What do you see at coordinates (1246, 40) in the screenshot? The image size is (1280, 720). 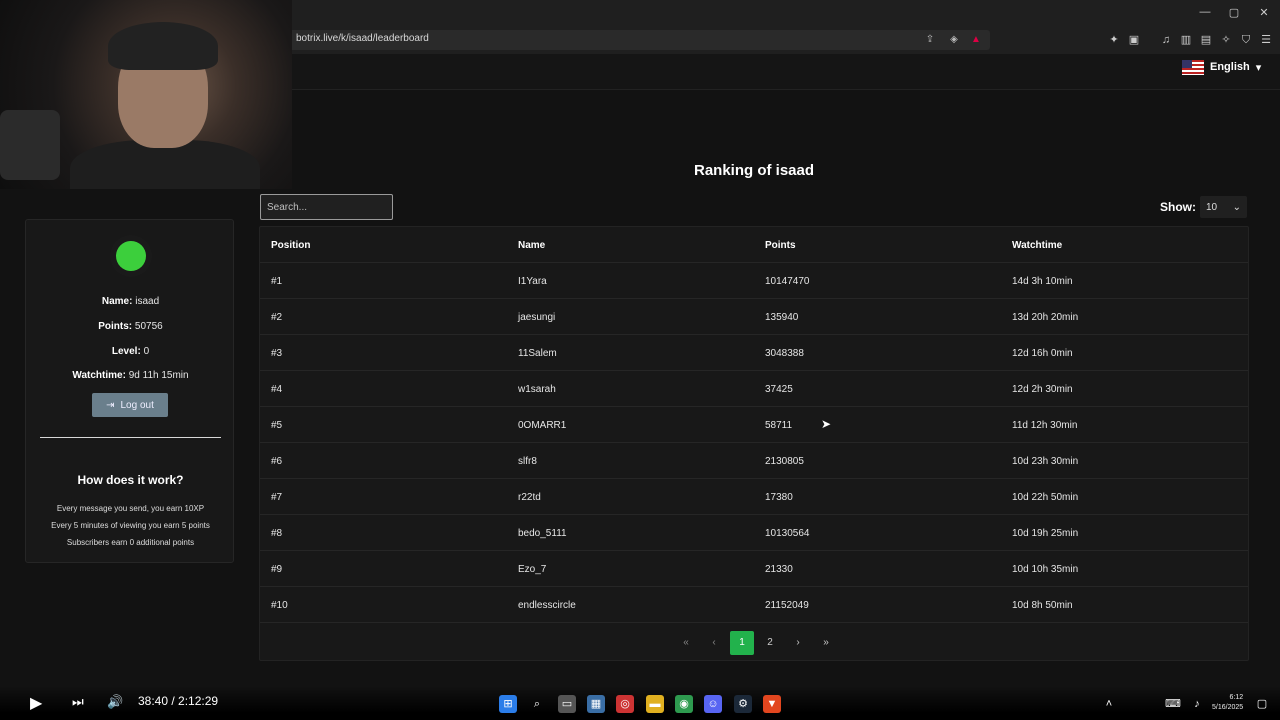 I see `vpn-icon: ⛉` at bounding box center [1246, 40].